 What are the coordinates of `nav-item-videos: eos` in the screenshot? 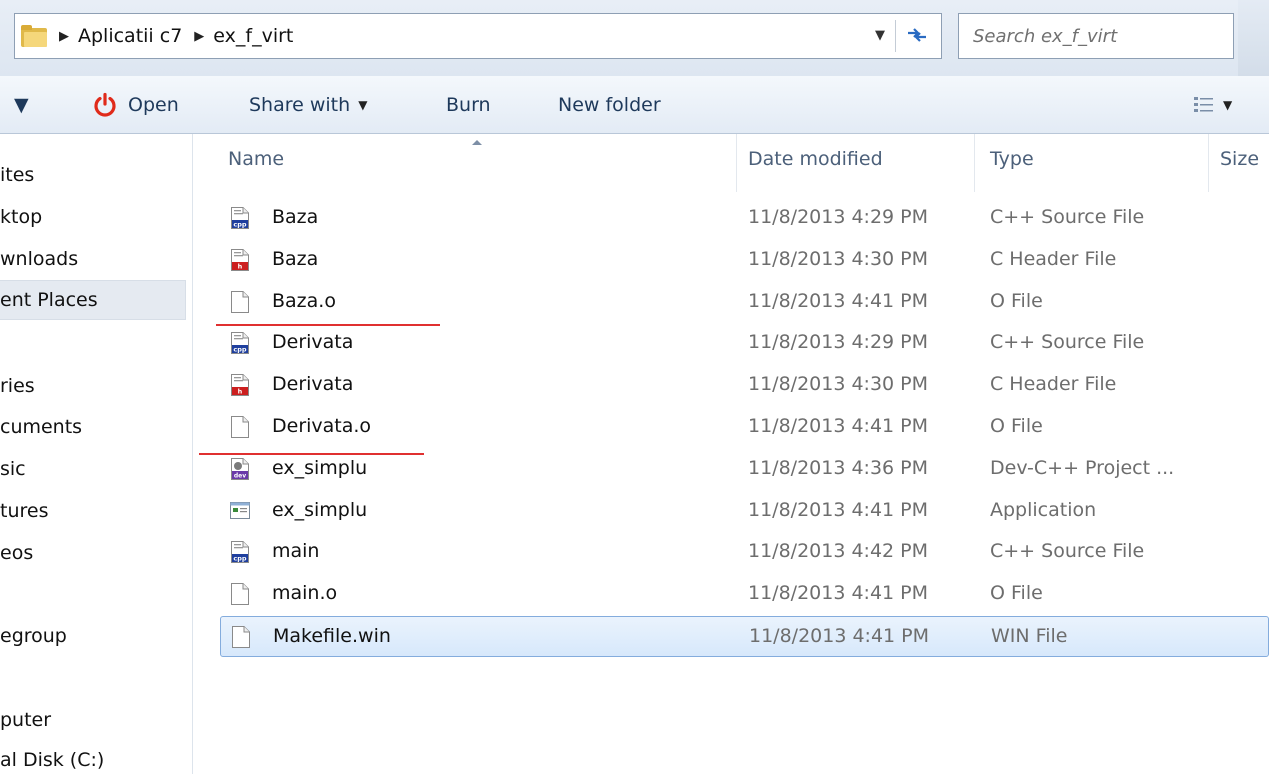 It's located at (16, 553).